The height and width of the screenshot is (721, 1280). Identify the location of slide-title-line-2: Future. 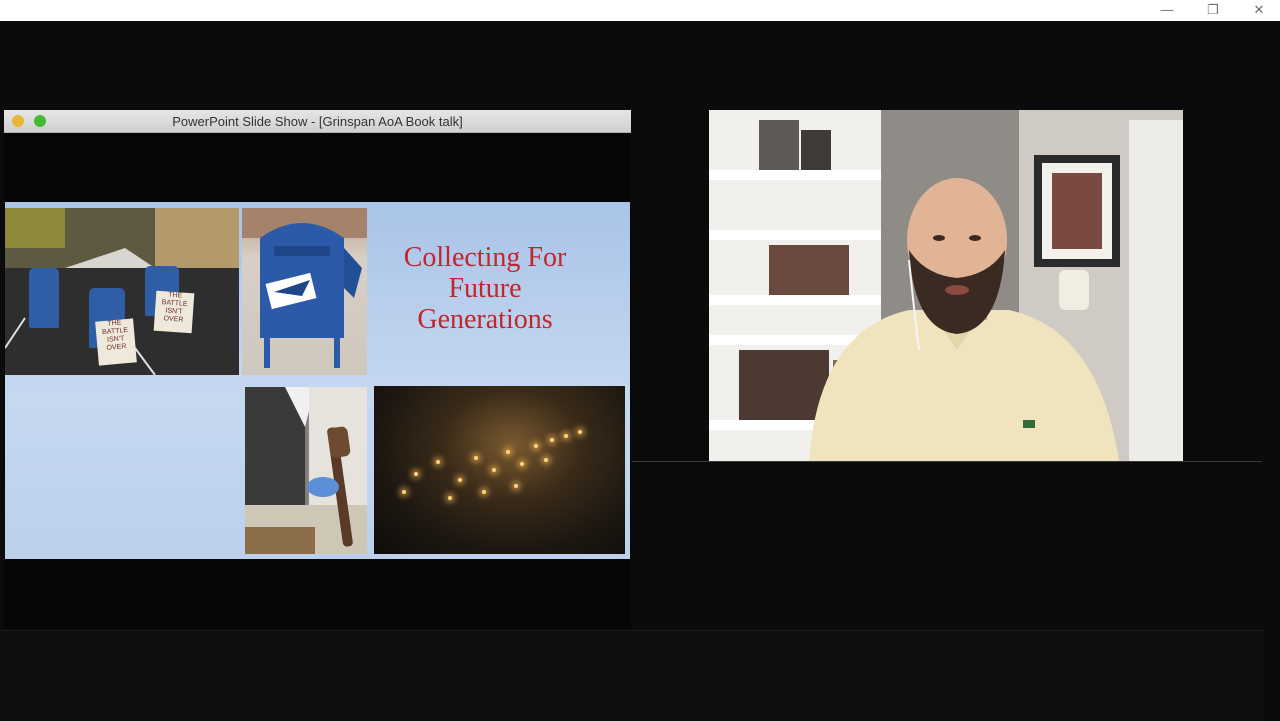
(485, 288).